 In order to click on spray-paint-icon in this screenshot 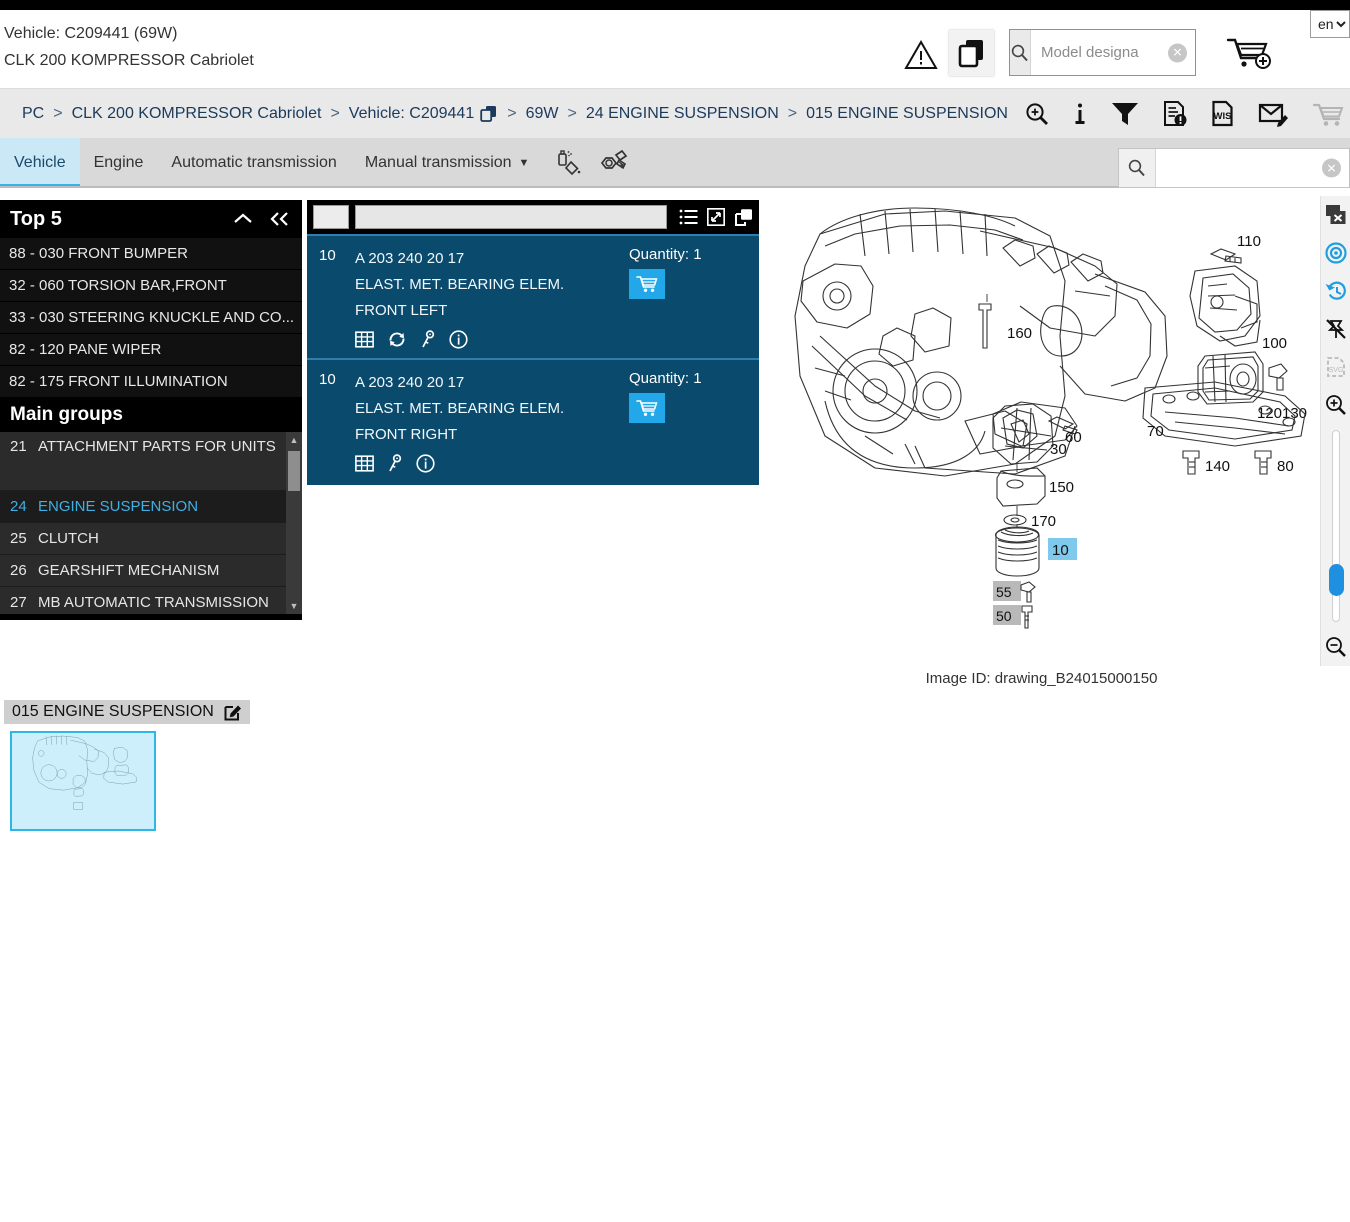, I will do `click(569, 163)`.